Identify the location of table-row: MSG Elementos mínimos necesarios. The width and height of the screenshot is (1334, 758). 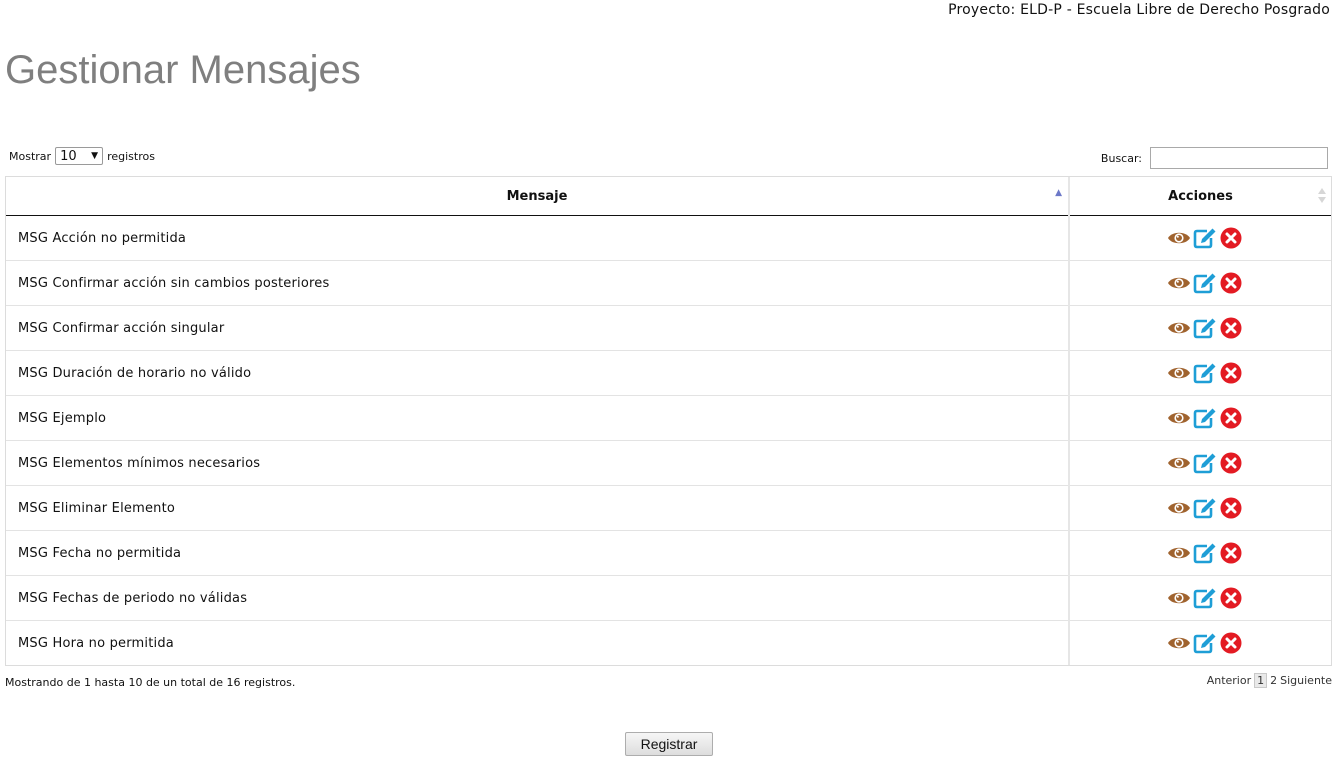
(668, 463).